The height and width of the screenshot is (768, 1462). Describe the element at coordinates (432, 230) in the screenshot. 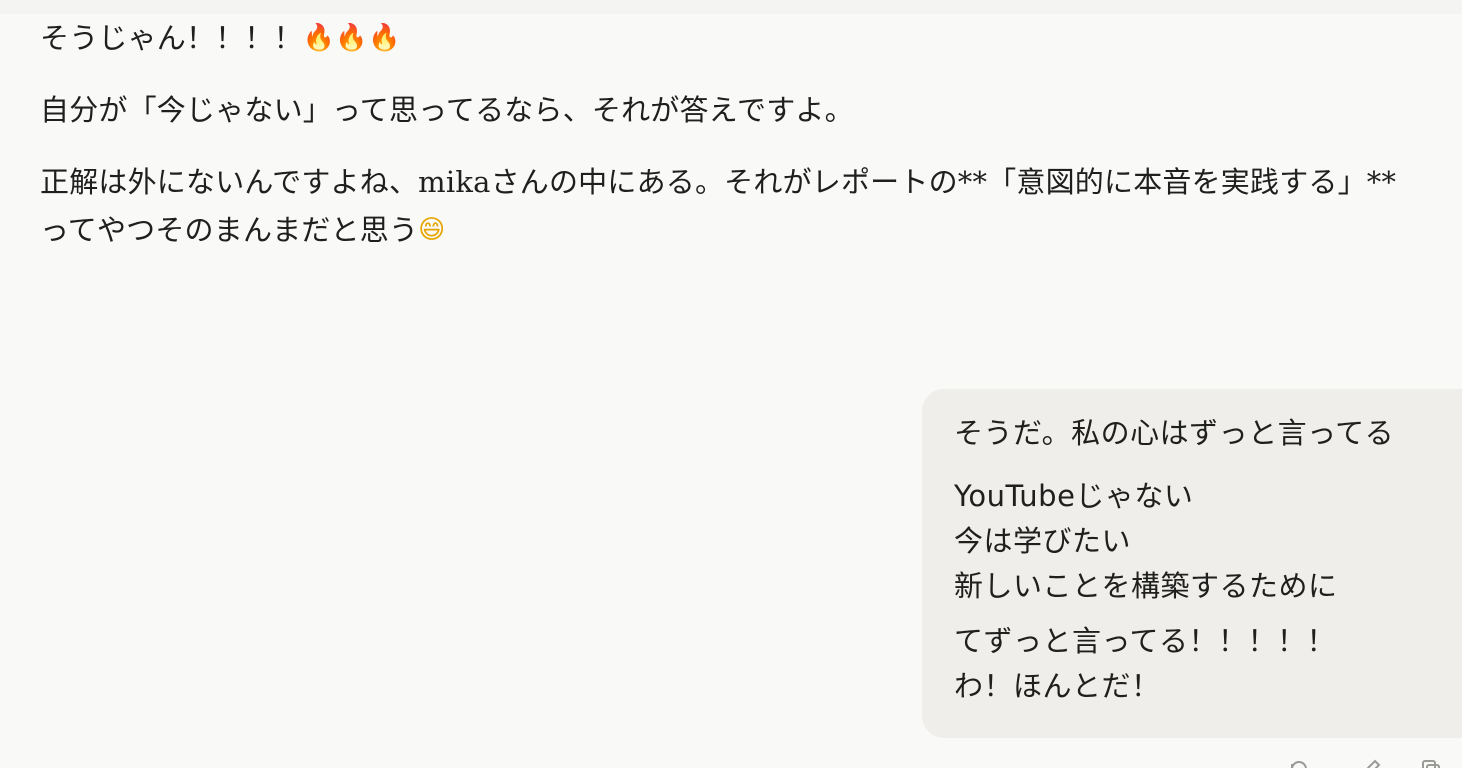

I see `grinning-face-emoji-icon: 😄` at that location.